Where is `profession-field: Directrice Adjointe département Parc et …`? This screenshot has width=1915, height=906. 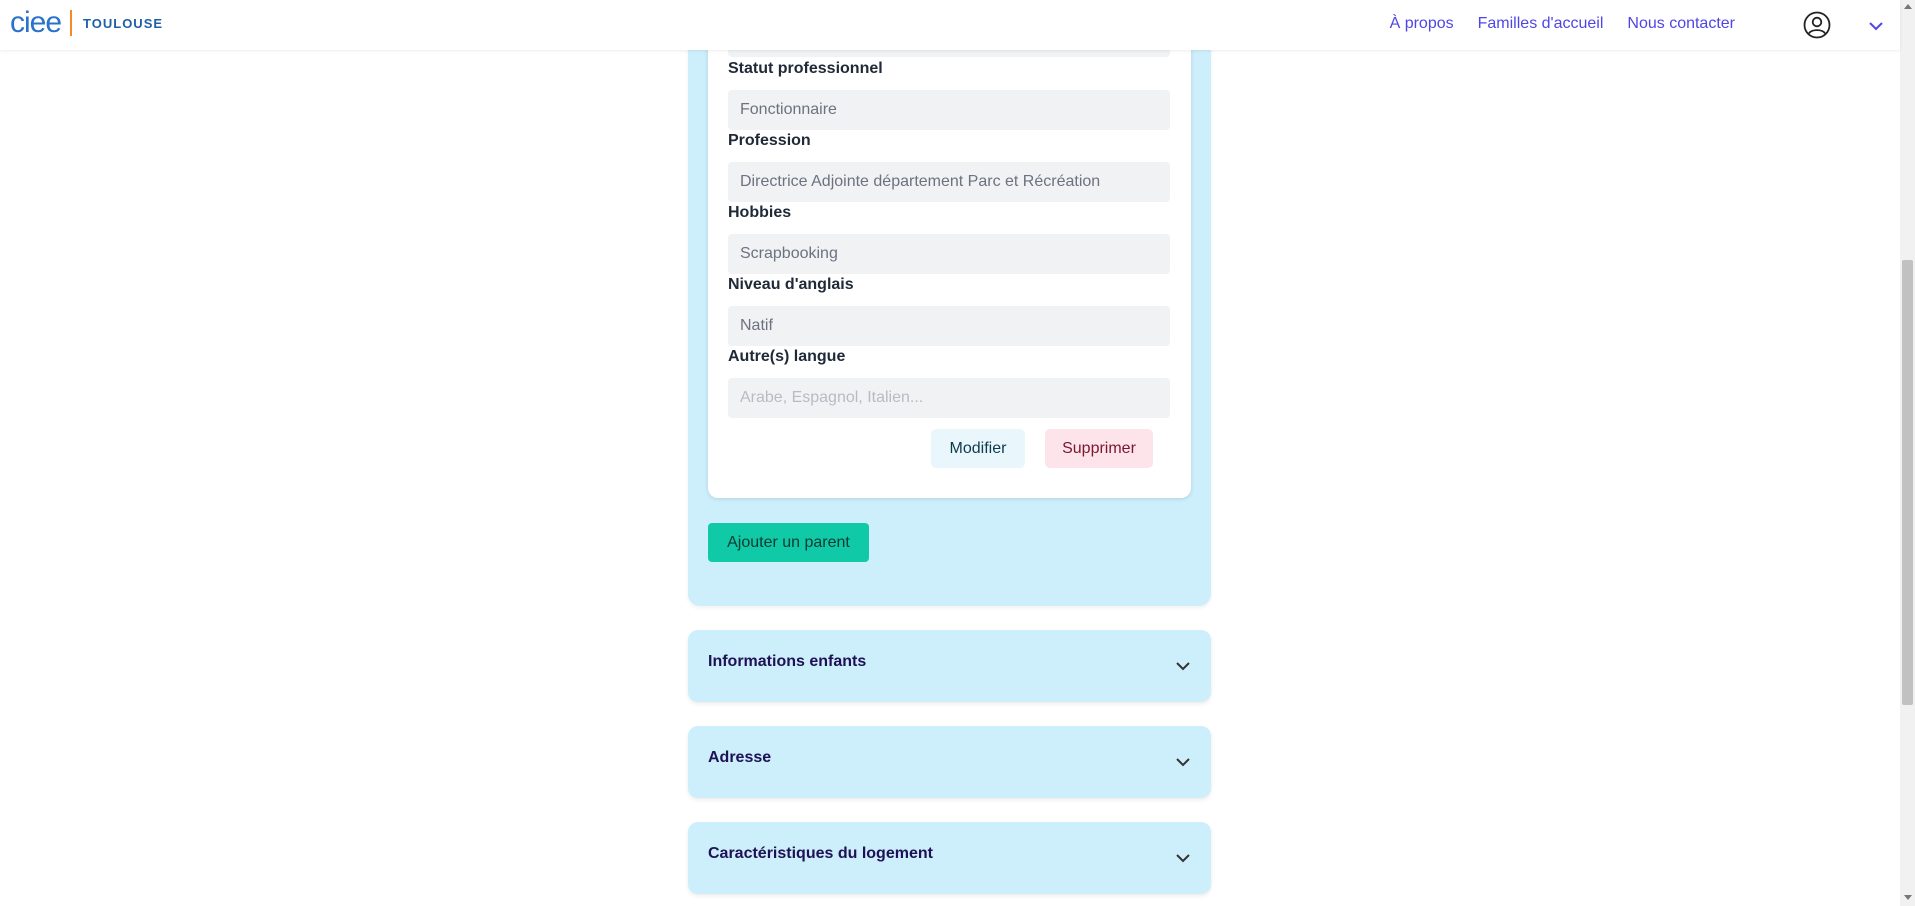 profession-field: Directrice Adjointe département Parc et … is located at coordinates (949, 182).